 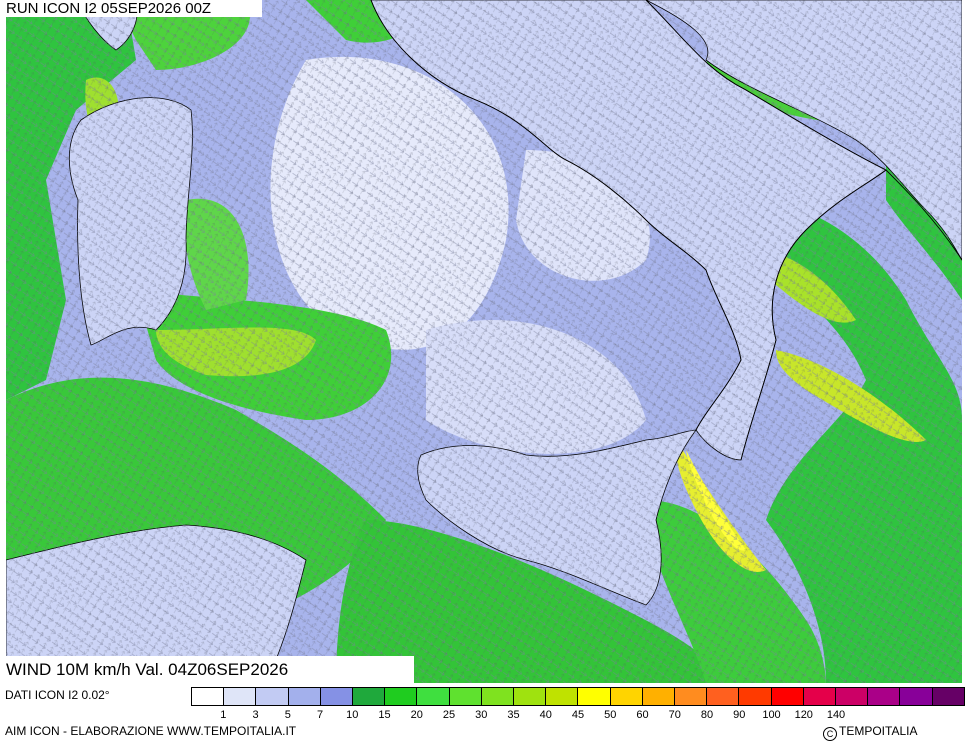 I want to click on legend-tick-label: 25, so click(x=449, y=715).